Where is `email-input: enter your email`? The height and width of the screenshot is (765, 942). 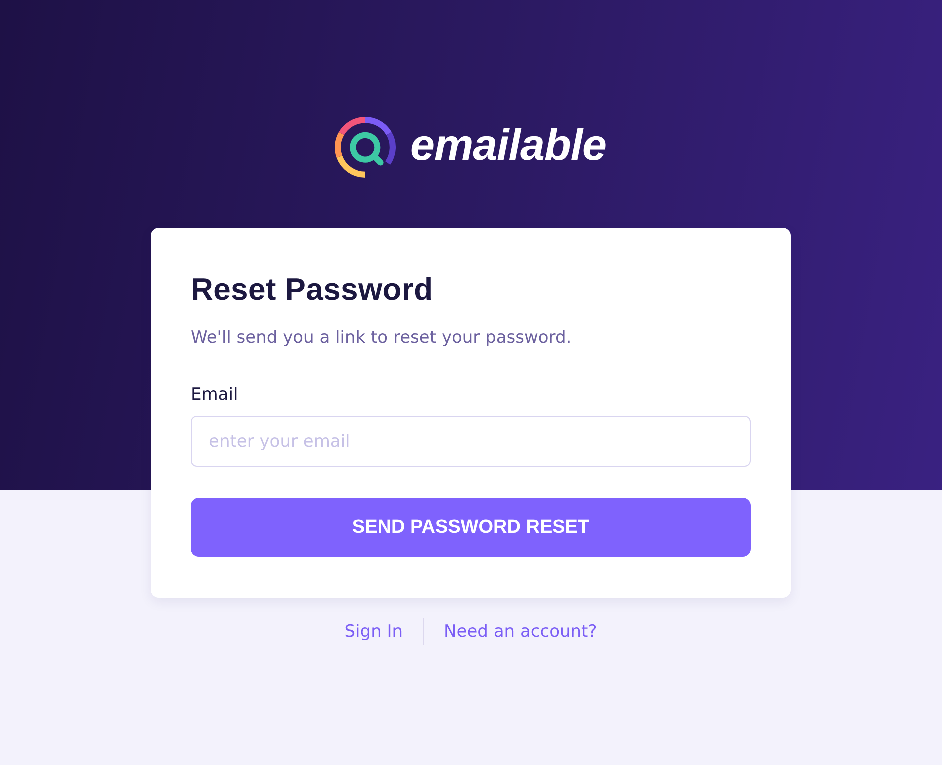
email-input: enter your email is located at coordinates (471, 441).